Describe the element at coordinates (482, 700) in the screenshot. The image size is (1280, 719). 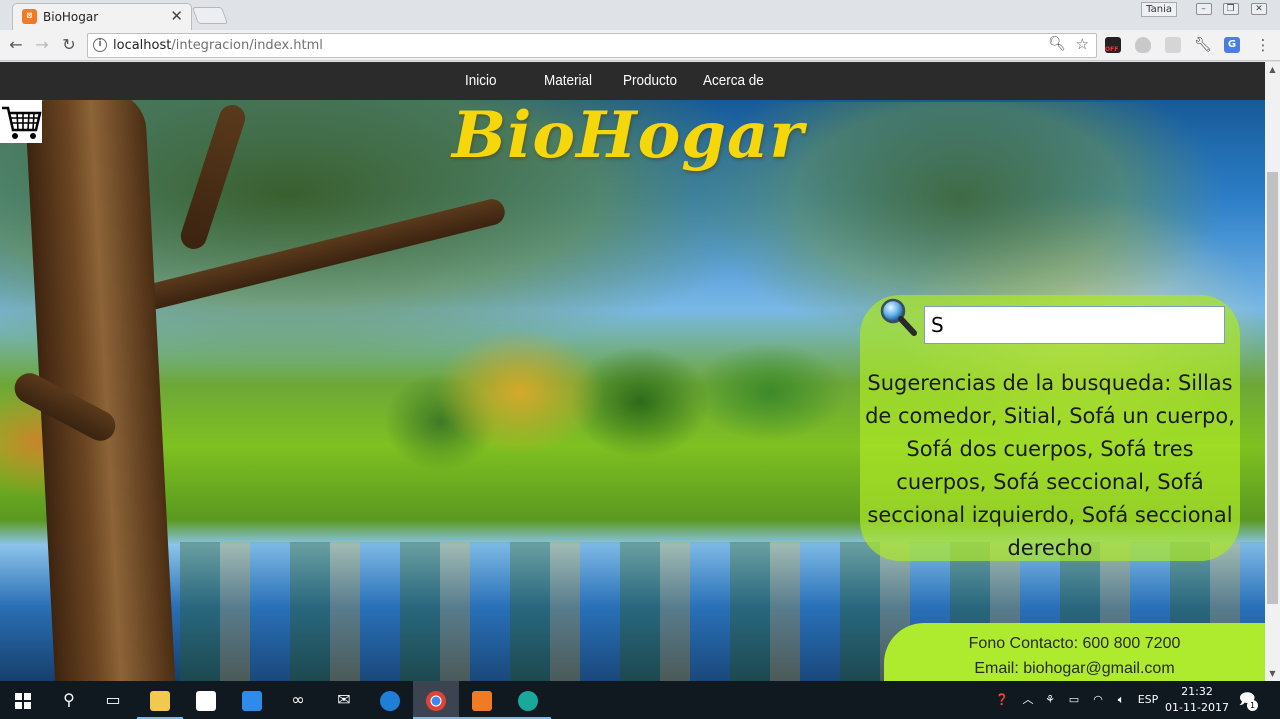
I see `xampp-taskbar-icon` at that location.